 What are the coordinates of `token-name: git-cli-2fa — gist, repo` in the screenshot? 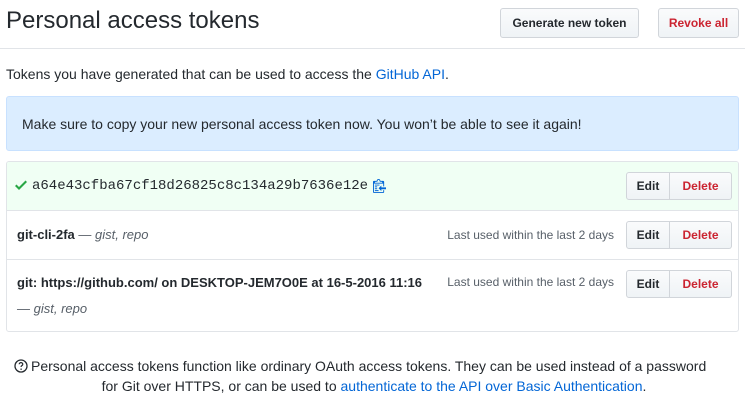 It's located at (83, 234).